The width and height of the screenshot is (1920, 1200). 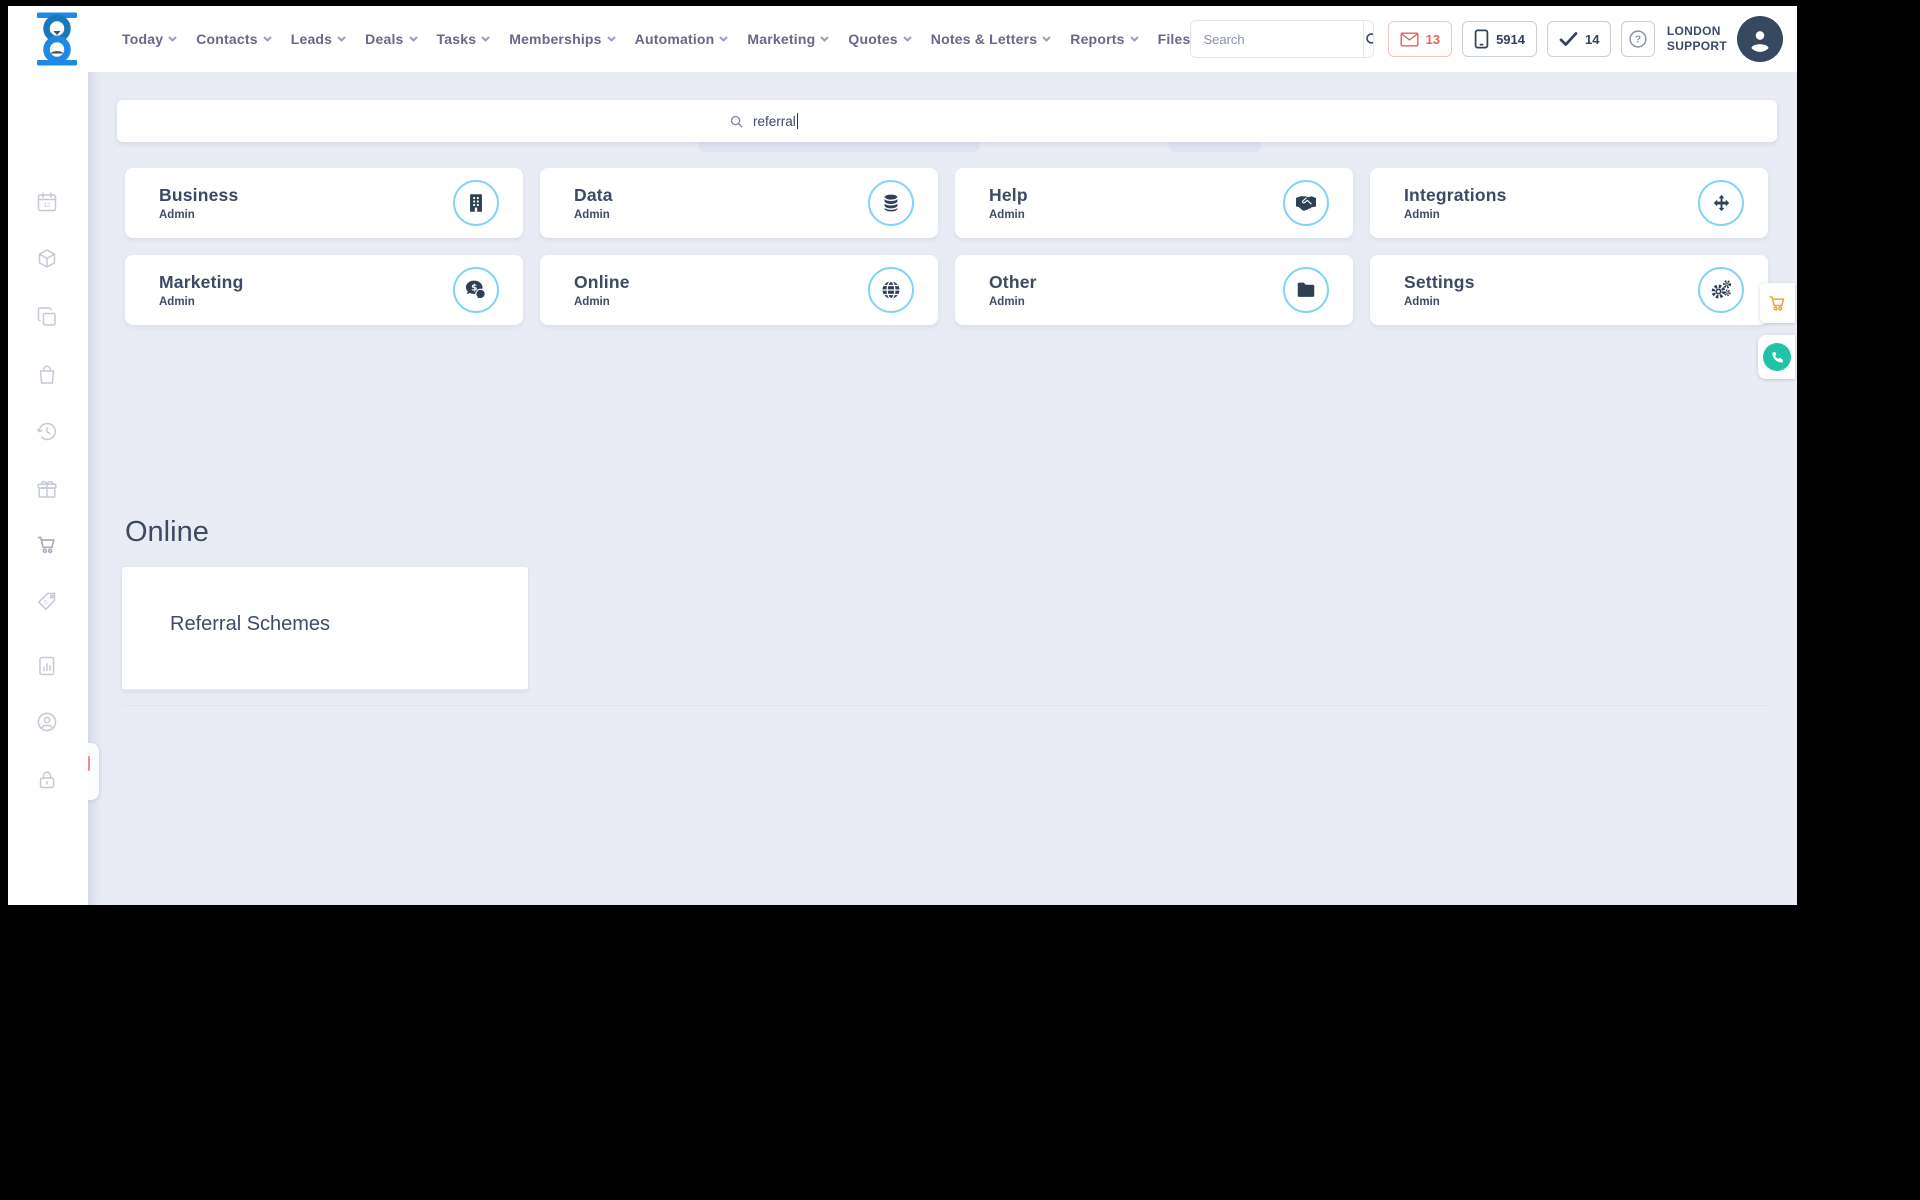 I want to click on nav-item-files: Files, so click(x=1174, y=39).